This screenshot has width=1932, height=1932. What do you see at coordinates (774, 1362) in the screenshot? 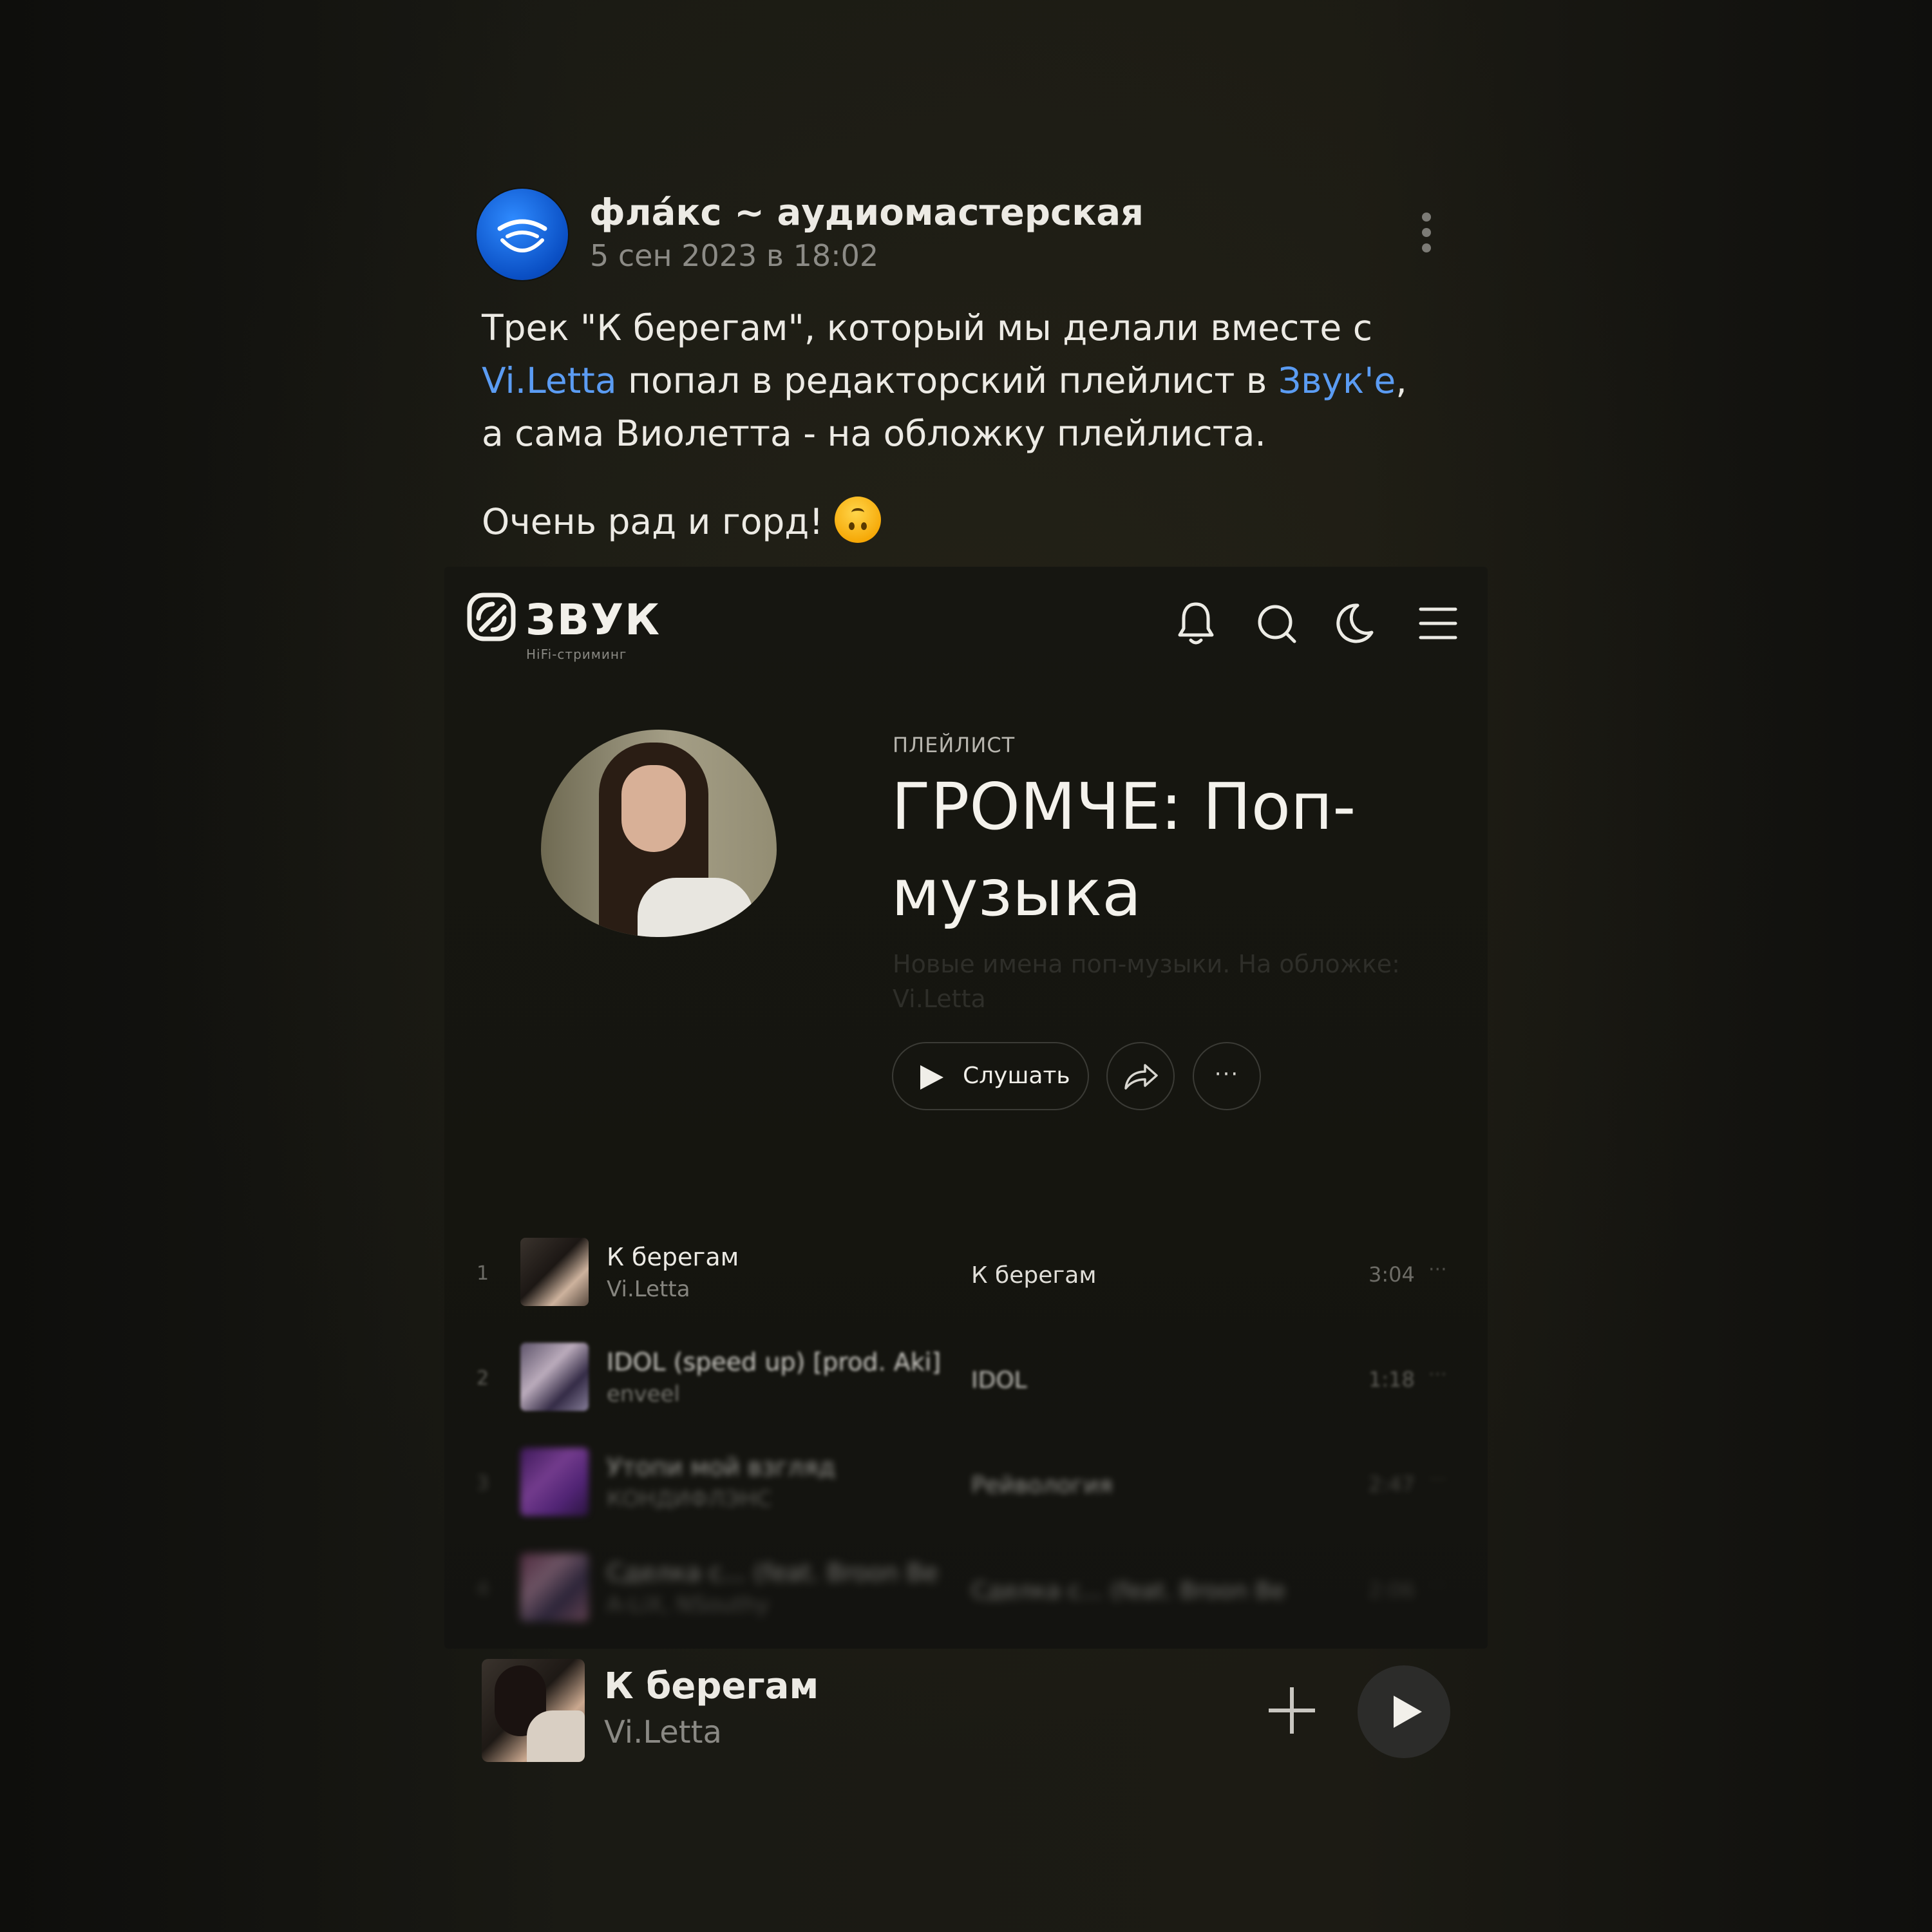
I see `track-title: IDOL (speed up) [prod. Aki]` at bounding box center [774, 1362].